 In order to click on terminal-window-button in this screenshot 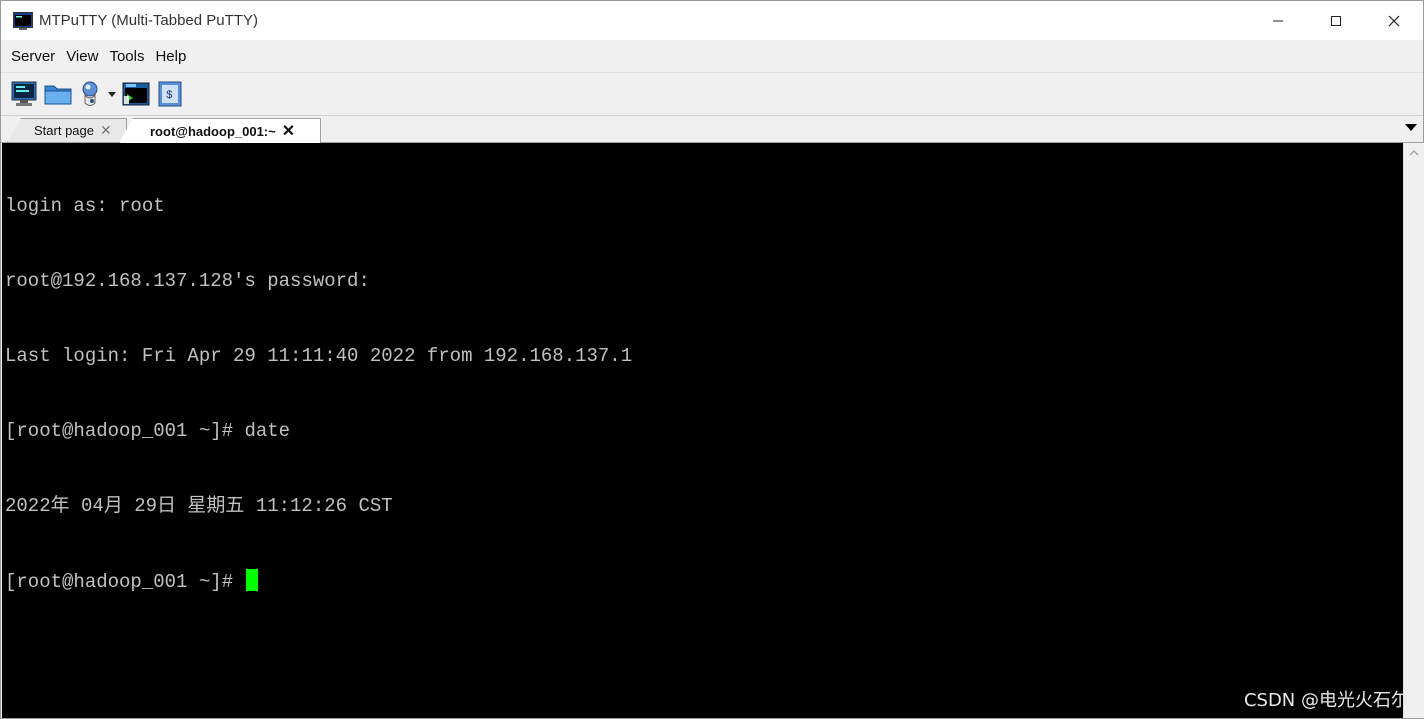, I will do `click(136, 94)`.